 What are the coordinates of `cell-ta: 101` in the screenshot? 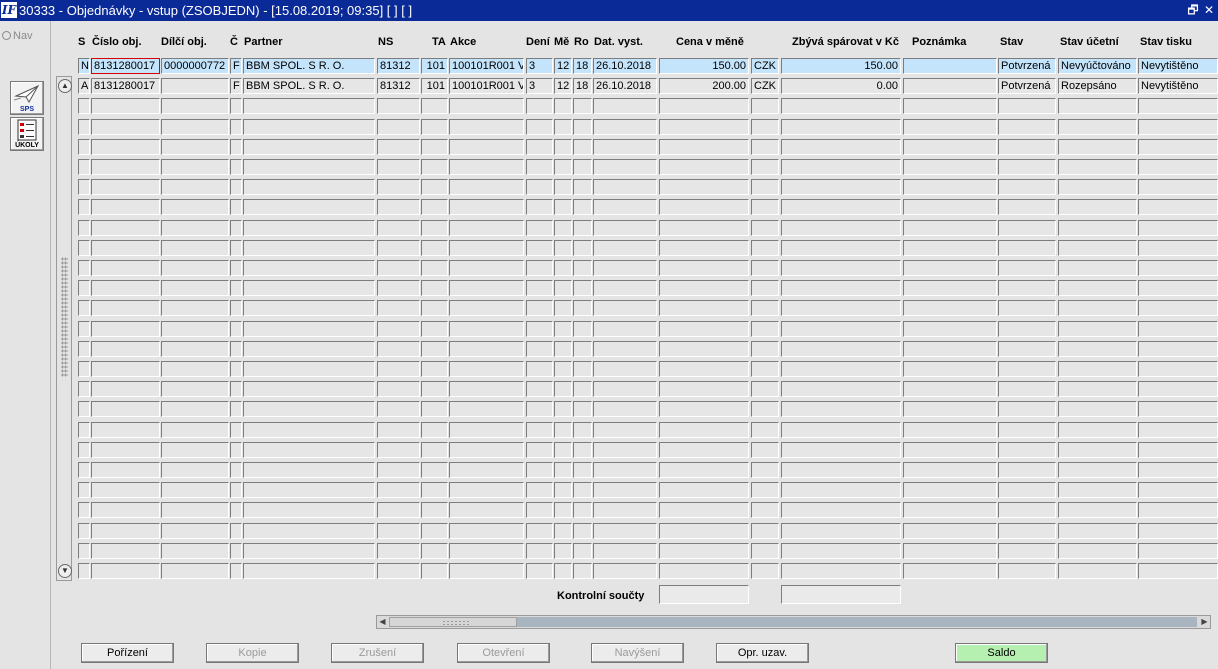 It's located at (434, 66).